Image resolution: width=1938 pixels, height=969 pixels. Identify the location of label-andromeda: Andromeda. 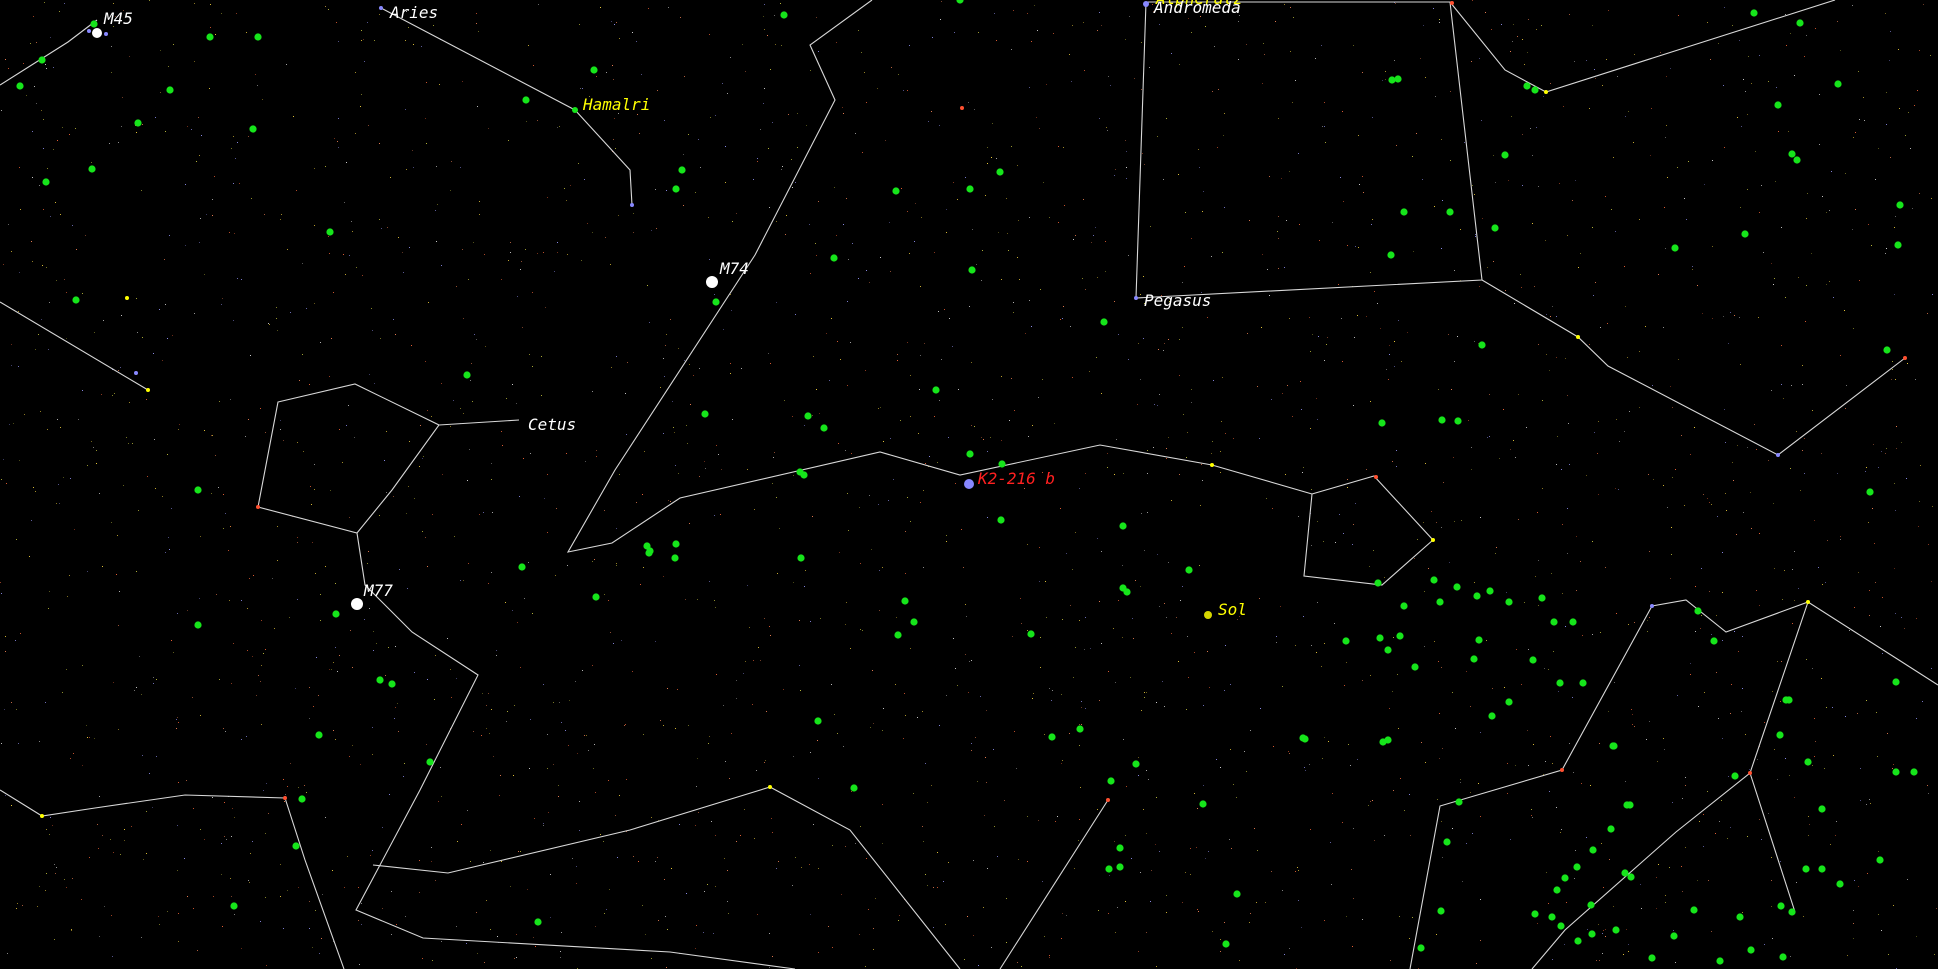
(1197, 8).